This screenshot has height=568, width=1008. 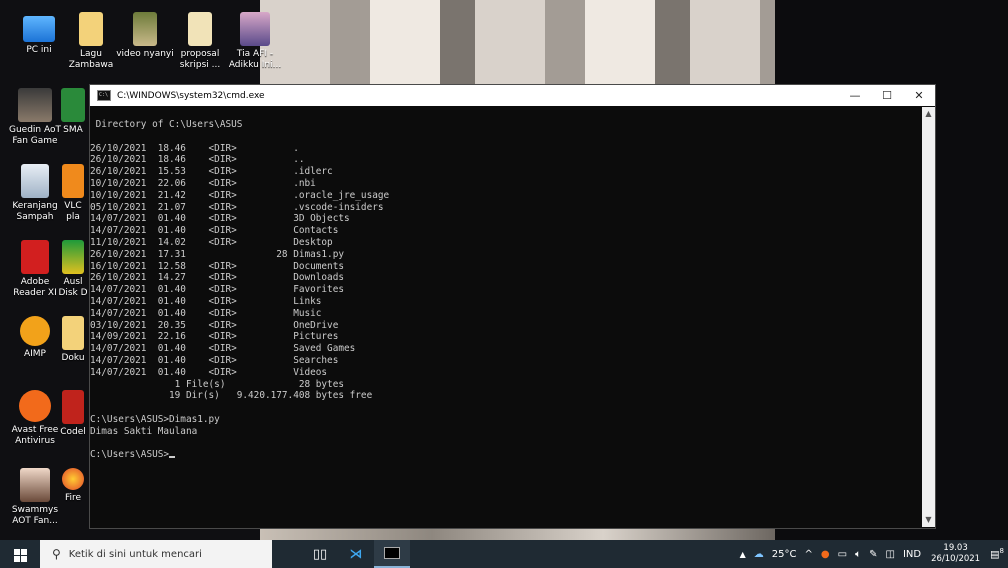 I want to click on vscode-icon: ⋊, so click(x=356, y=554).